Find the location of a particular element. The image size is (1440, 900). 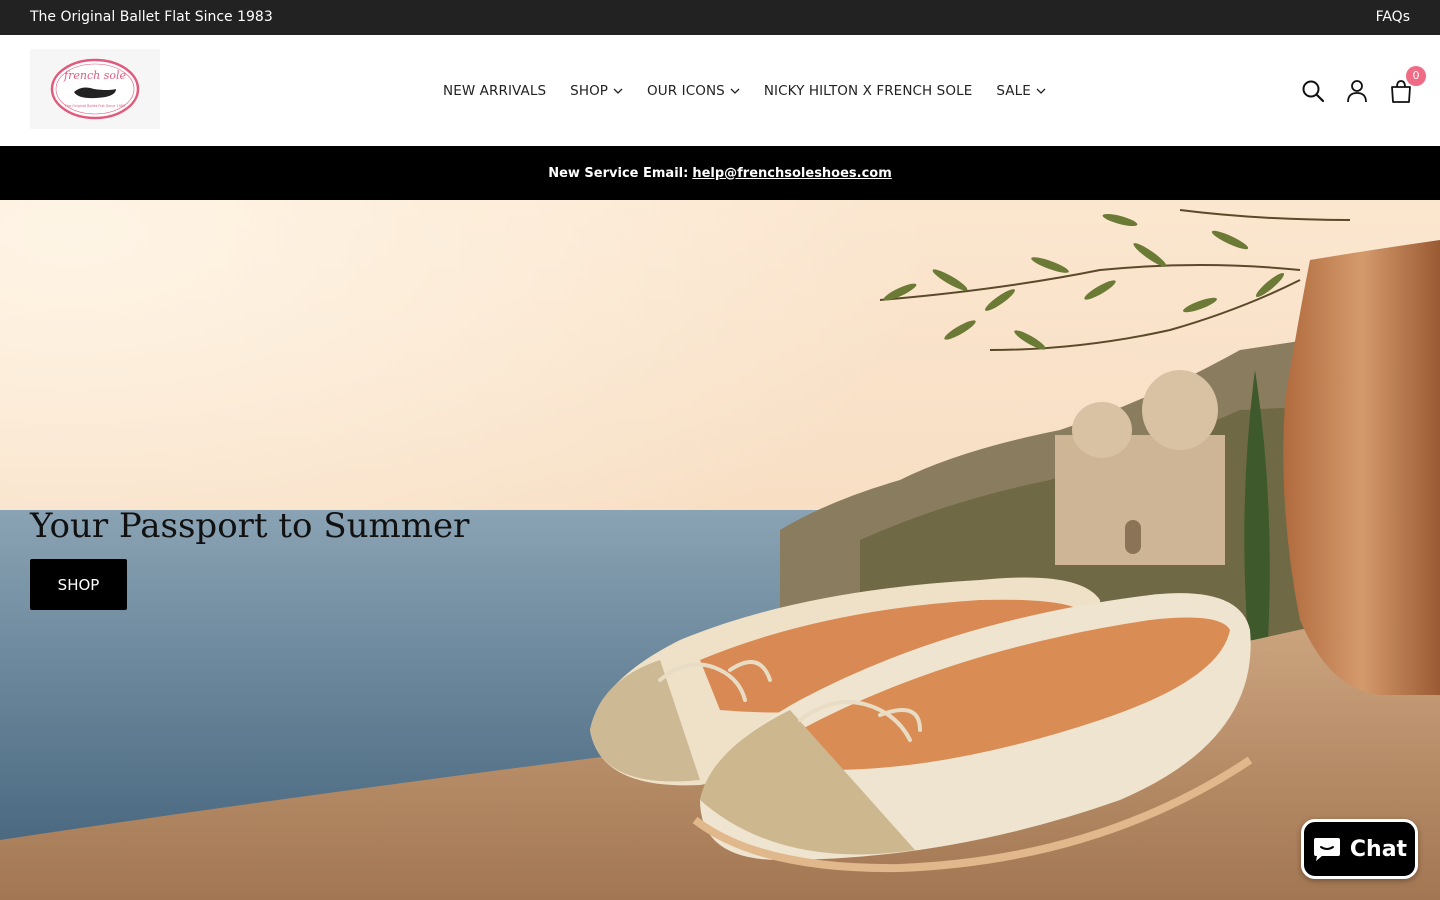

nav-sale: SALE is located at coordinates (1021, 91).